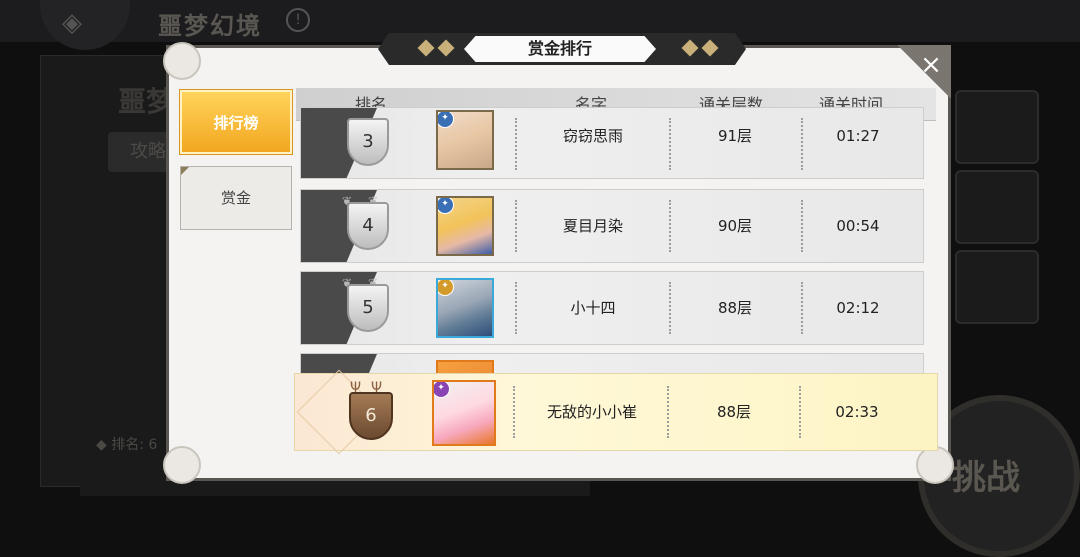 Image resolution: width=1080 pixels, height=557 pixels. I want to click on tab-leaderboard: 排行榜, so click(236, 122).